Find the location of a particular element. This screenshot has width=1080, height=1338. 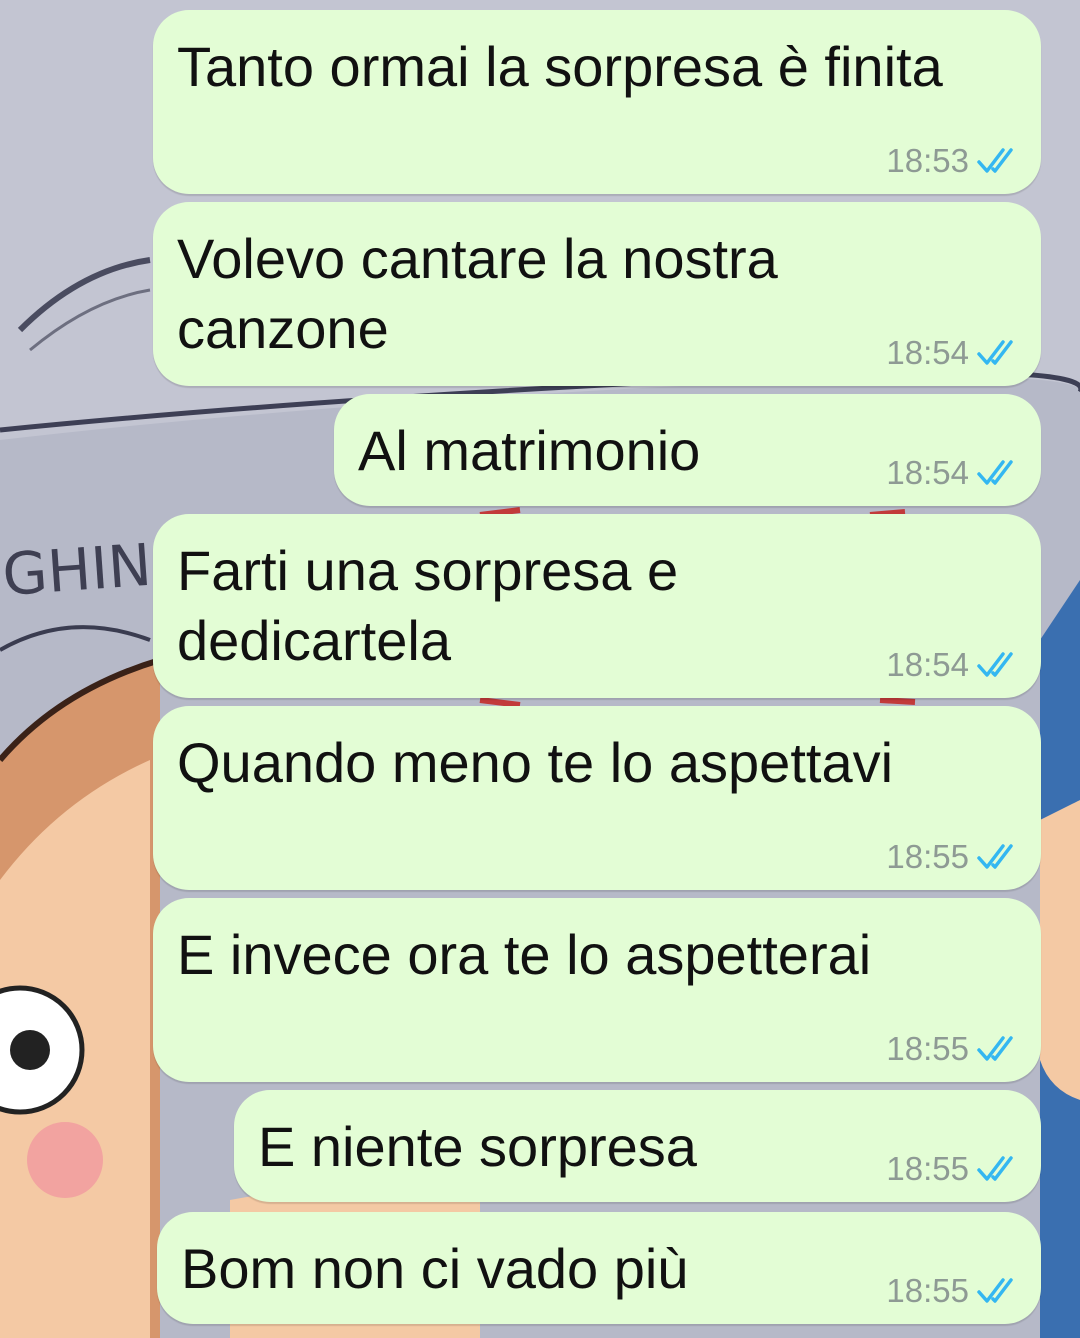

message-meta: 18:53 is located at coordinates (953, 161).